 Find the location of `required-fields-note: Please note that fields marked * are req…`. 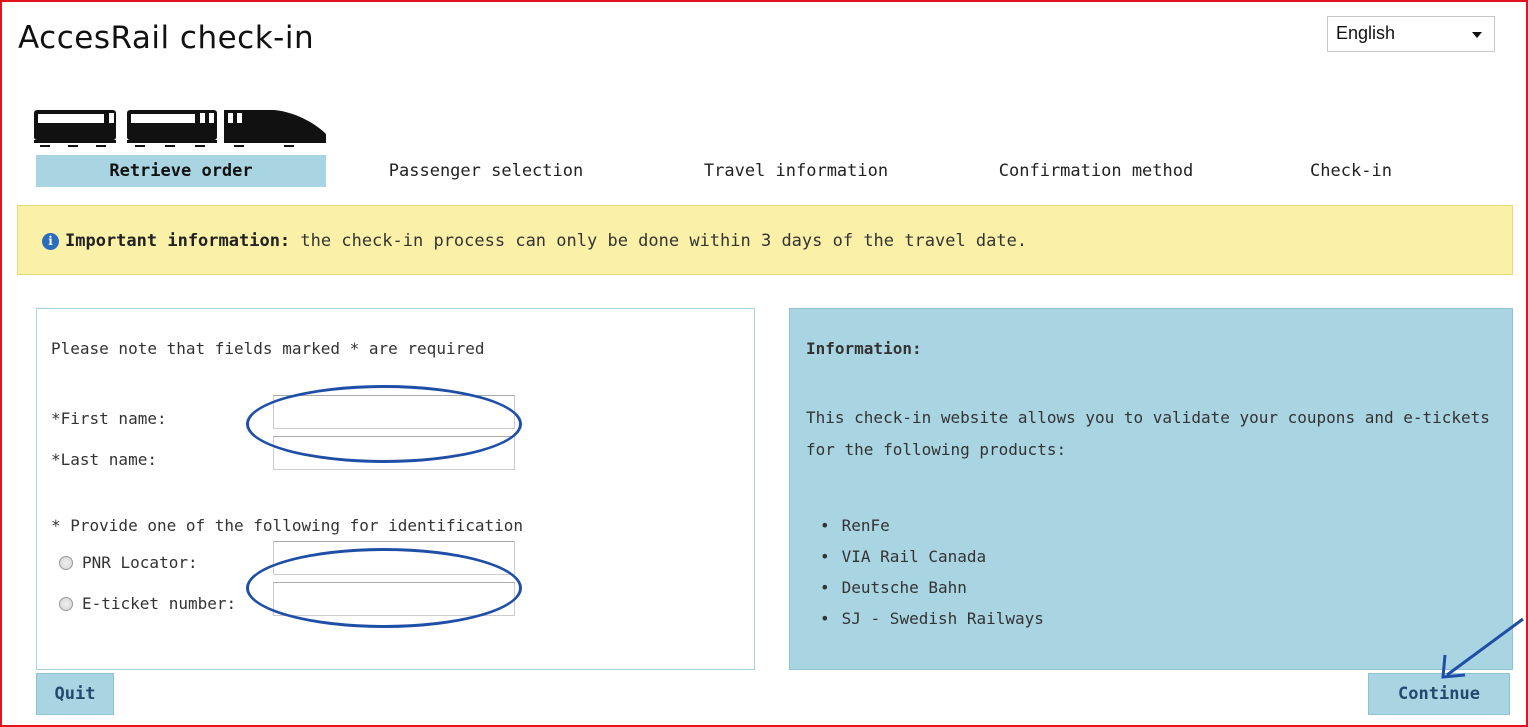

required-fields-note: Please note that fields marked * are req… is located at coordinates (268, 348).